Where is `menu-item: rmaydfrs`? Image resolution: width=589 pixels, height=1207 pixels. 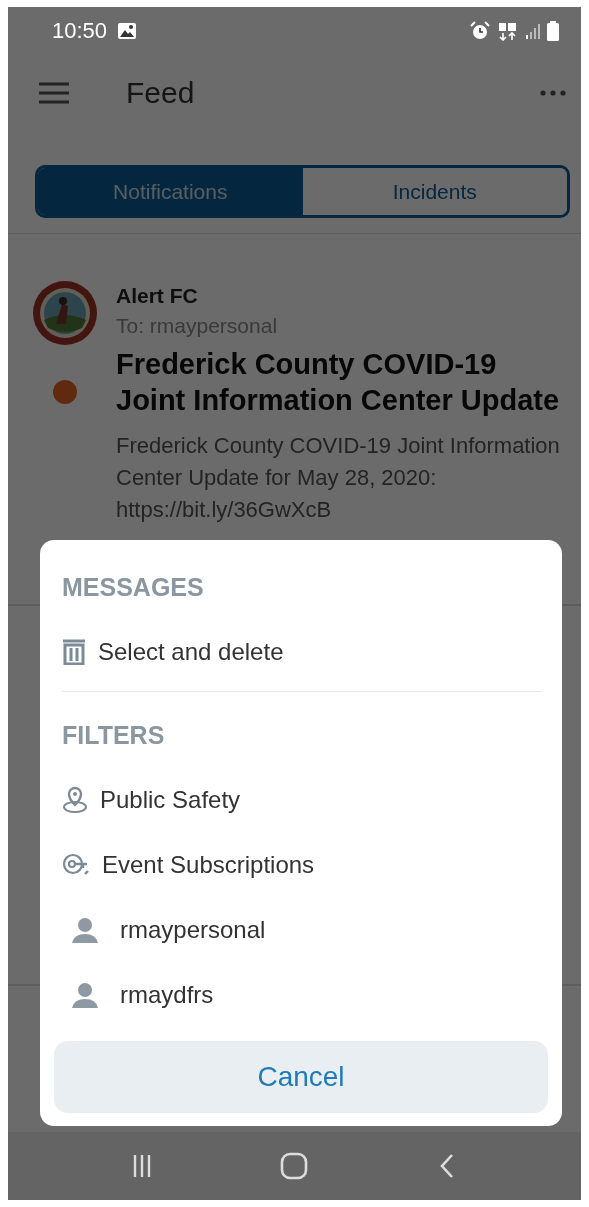
menu-item: rmaydfrs is located at coordinates (310, 994).